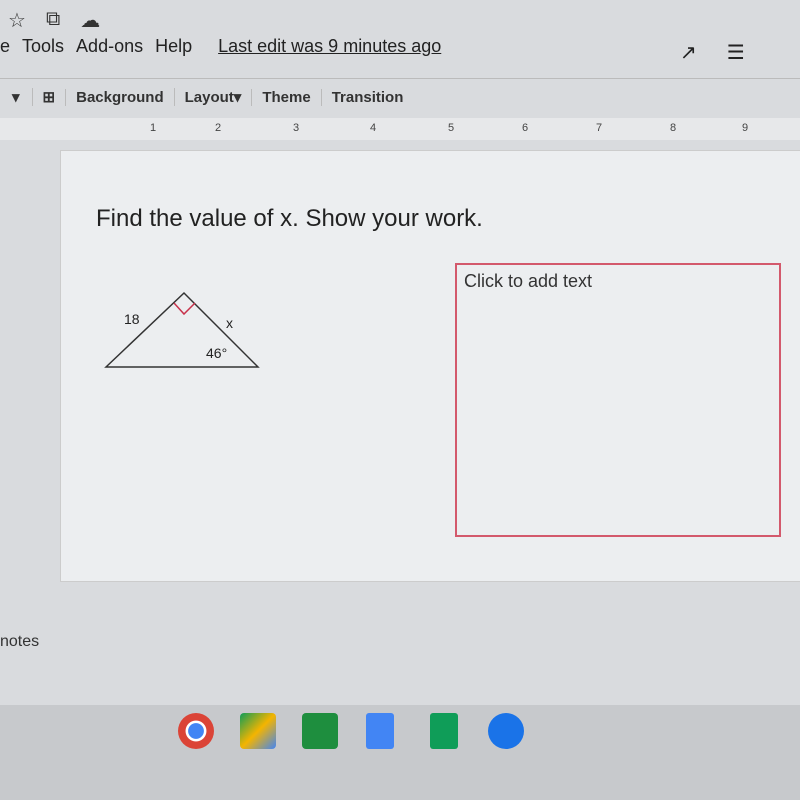 Image resolution: width=800 pixels, height=800 pixels. Describe the element at coordinates (528, 281) in the screenshot. I see `textbox-placeholder: Click to add text` at that location.